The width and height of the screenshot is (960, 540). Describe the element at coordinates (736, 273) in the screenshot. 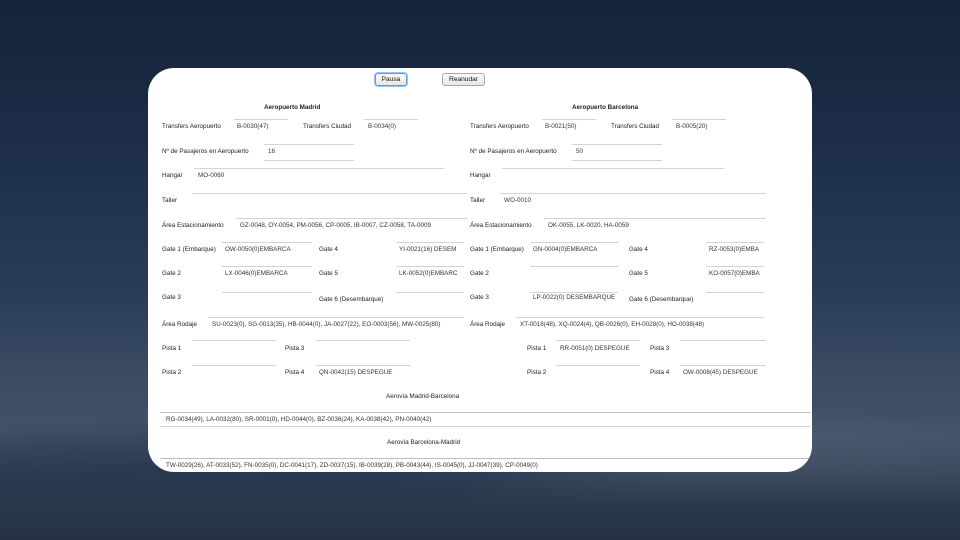

I see `barcelona-gate5-field: KO-0057(0)EMBA` at that location.